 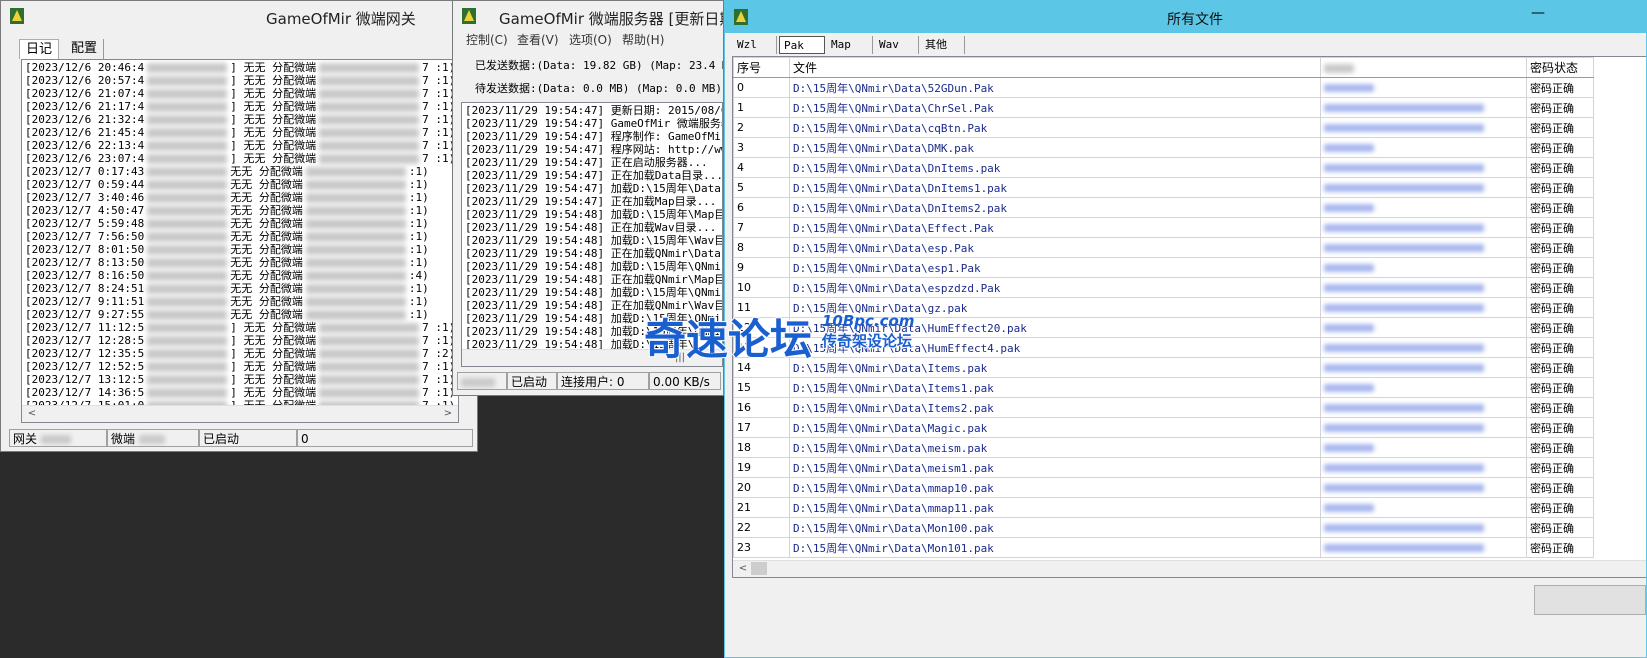 What do you see at coordinates (227, 314) in the screenshot?
I see `log-line: [2023/12/7 9:27:55 无无 分配微端:1)` at bounding box center [227, 314].